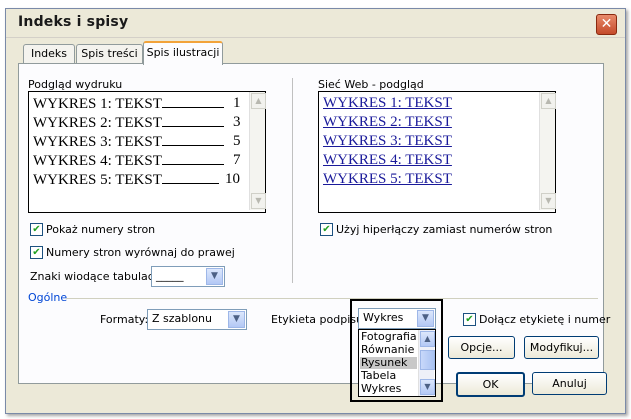  What do you see at coordinates (444, 229) in the screenshot?
I see `use-hyperlinks-label: Użyj hiperłączy zamiast numerów stron` at bounding box center [444, 229].